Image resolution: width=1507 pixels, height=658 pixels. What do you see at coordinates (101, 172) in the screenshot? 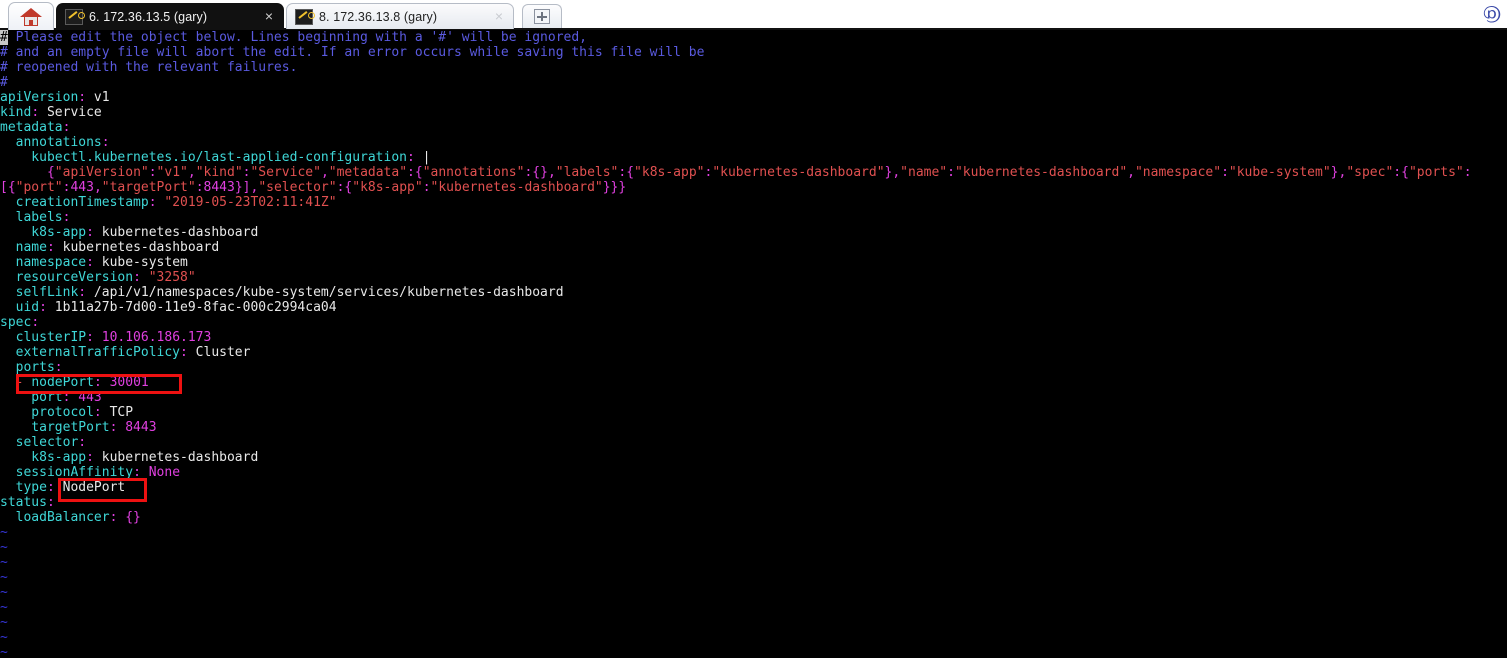
I see `text-span: "apiVersion"` at bounding box center [101, 172].